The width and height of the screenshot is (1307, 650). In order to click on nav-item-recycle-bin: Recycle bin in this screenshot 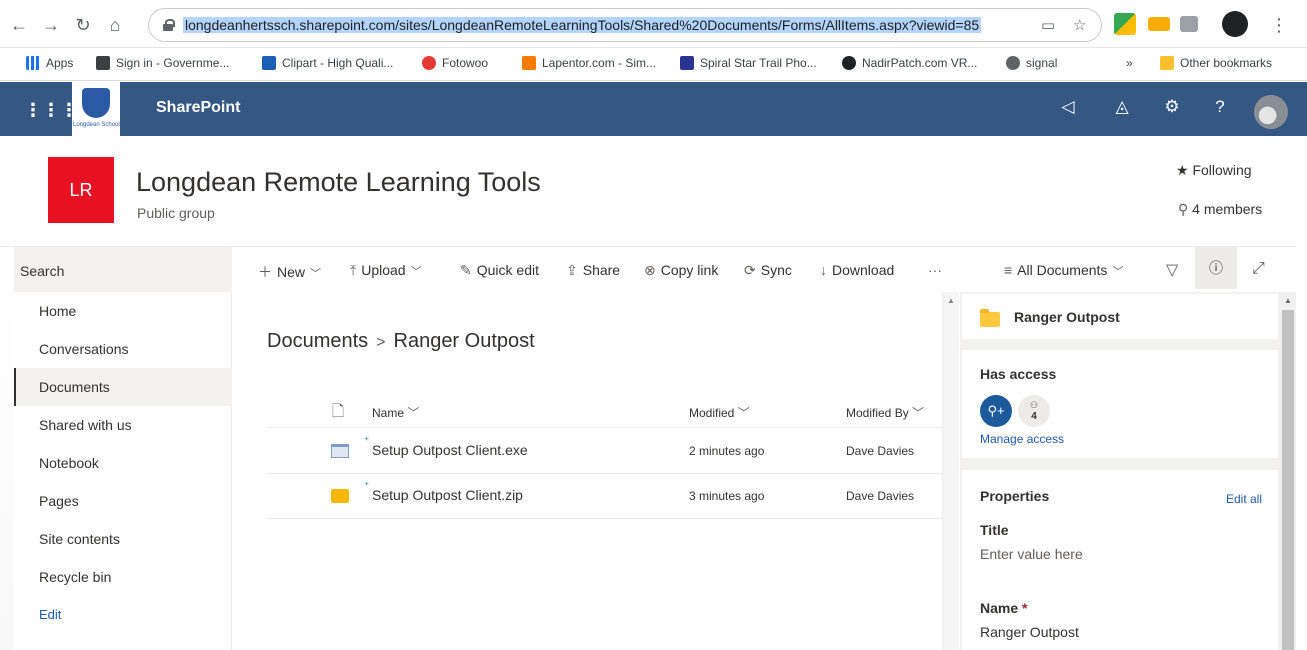, I will do `click(123, 577)`.